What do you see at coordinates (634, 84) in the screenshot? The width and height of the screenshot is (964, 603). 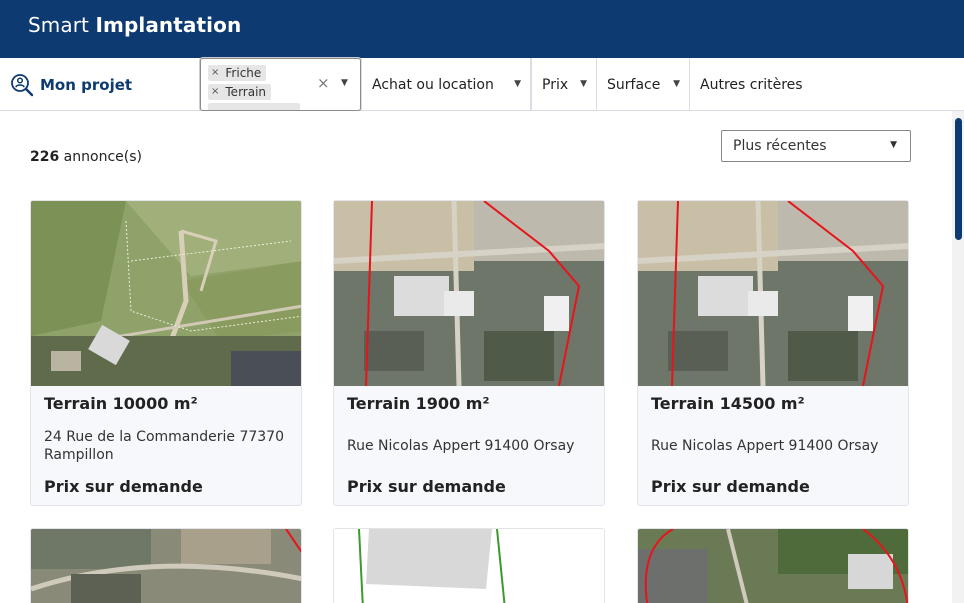 I see `surface-label: Surface` at bounding box center [634, 84].